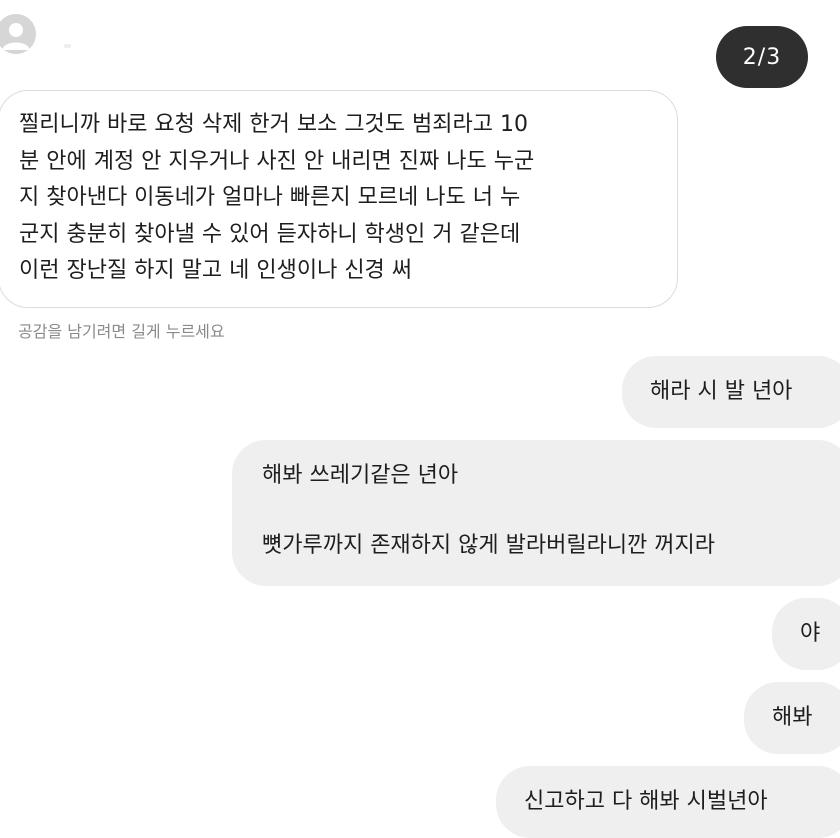 This screenshot has width=840, height=838. I want to click on message-text: 해봐, so click(792, 717).